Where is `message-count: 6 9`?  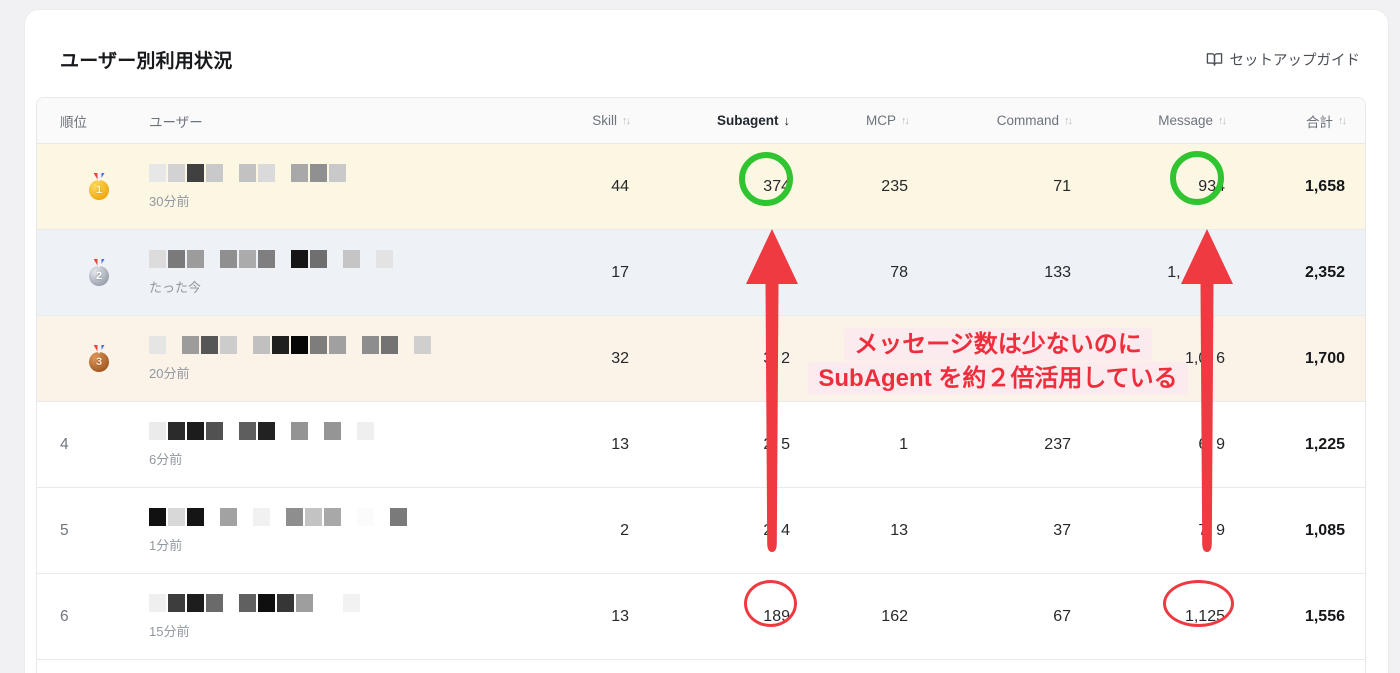
message-count: 6 9 is located at coordinates (1211, 444).